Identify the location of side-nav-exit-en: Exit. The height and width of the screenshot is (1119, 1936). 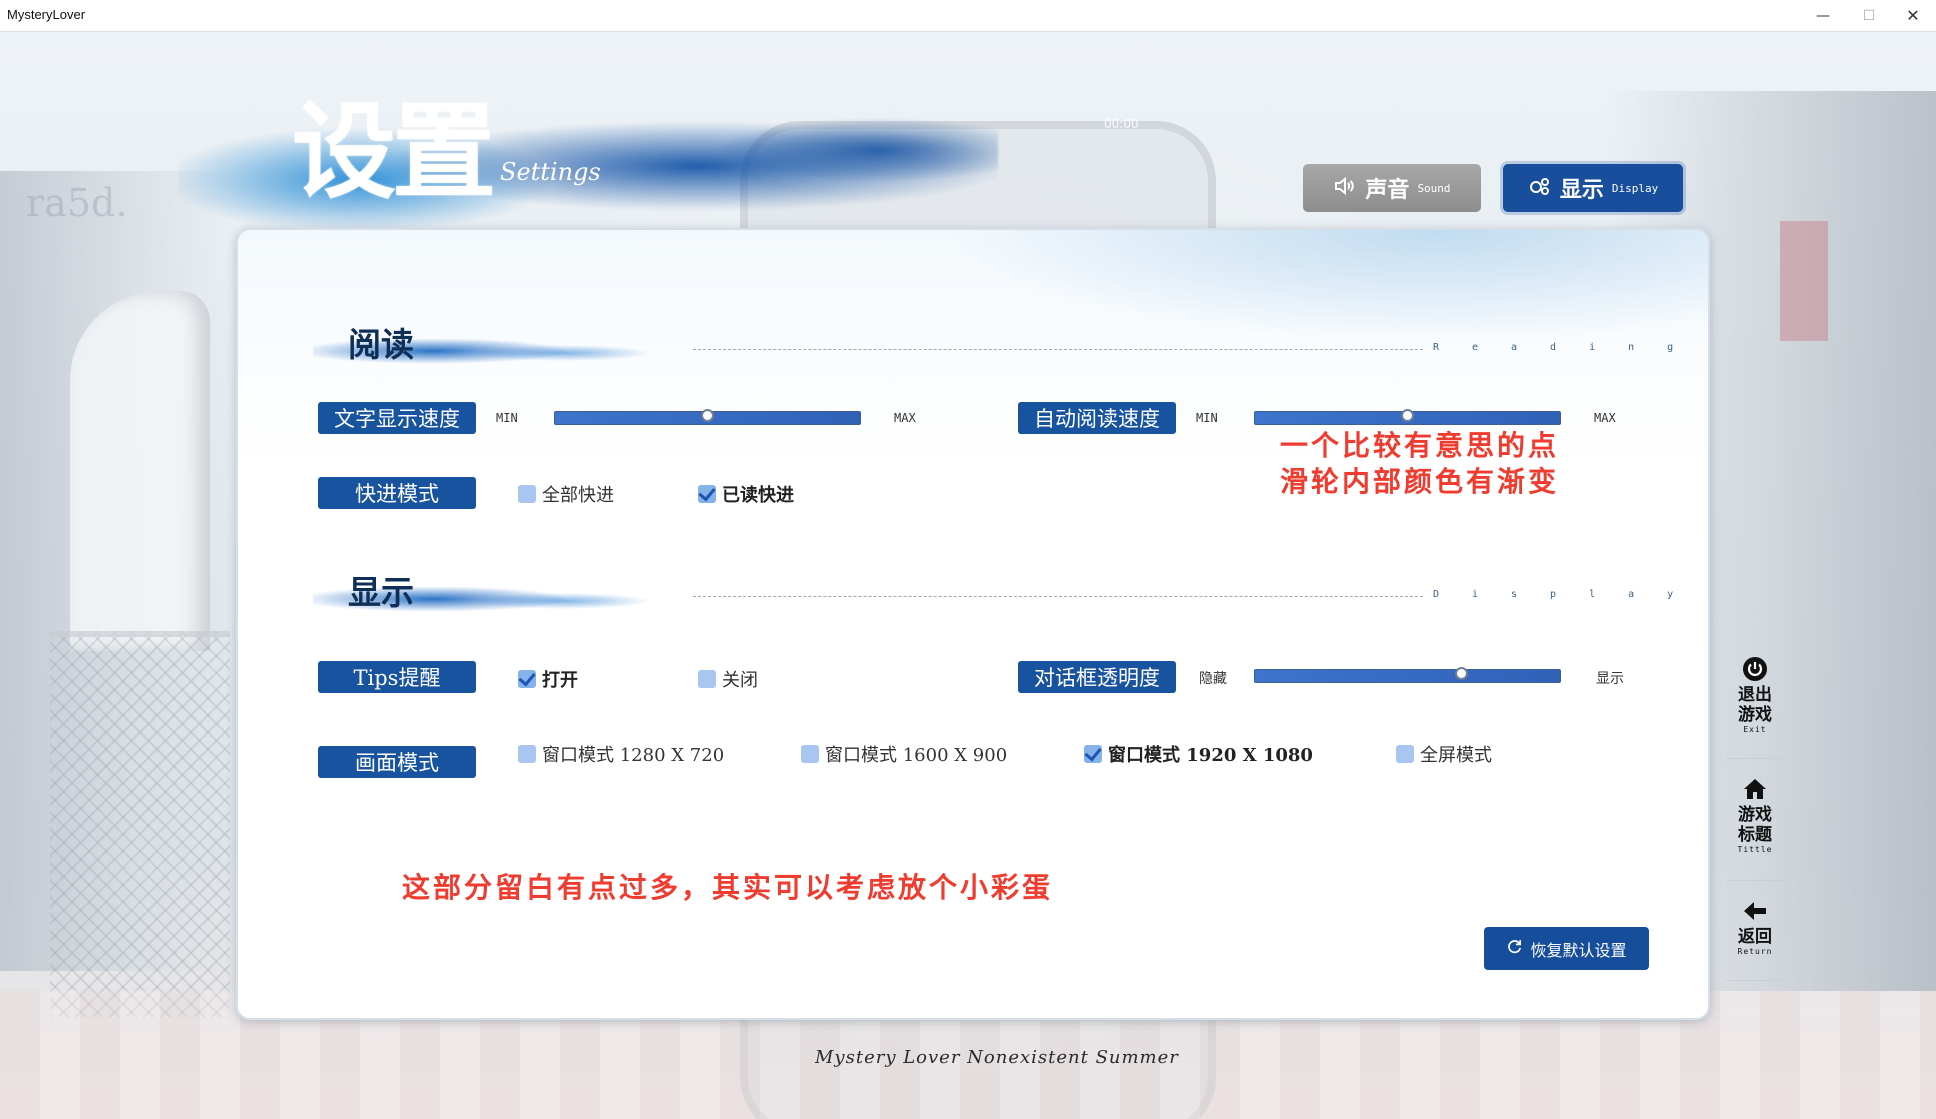
(1755, 729).